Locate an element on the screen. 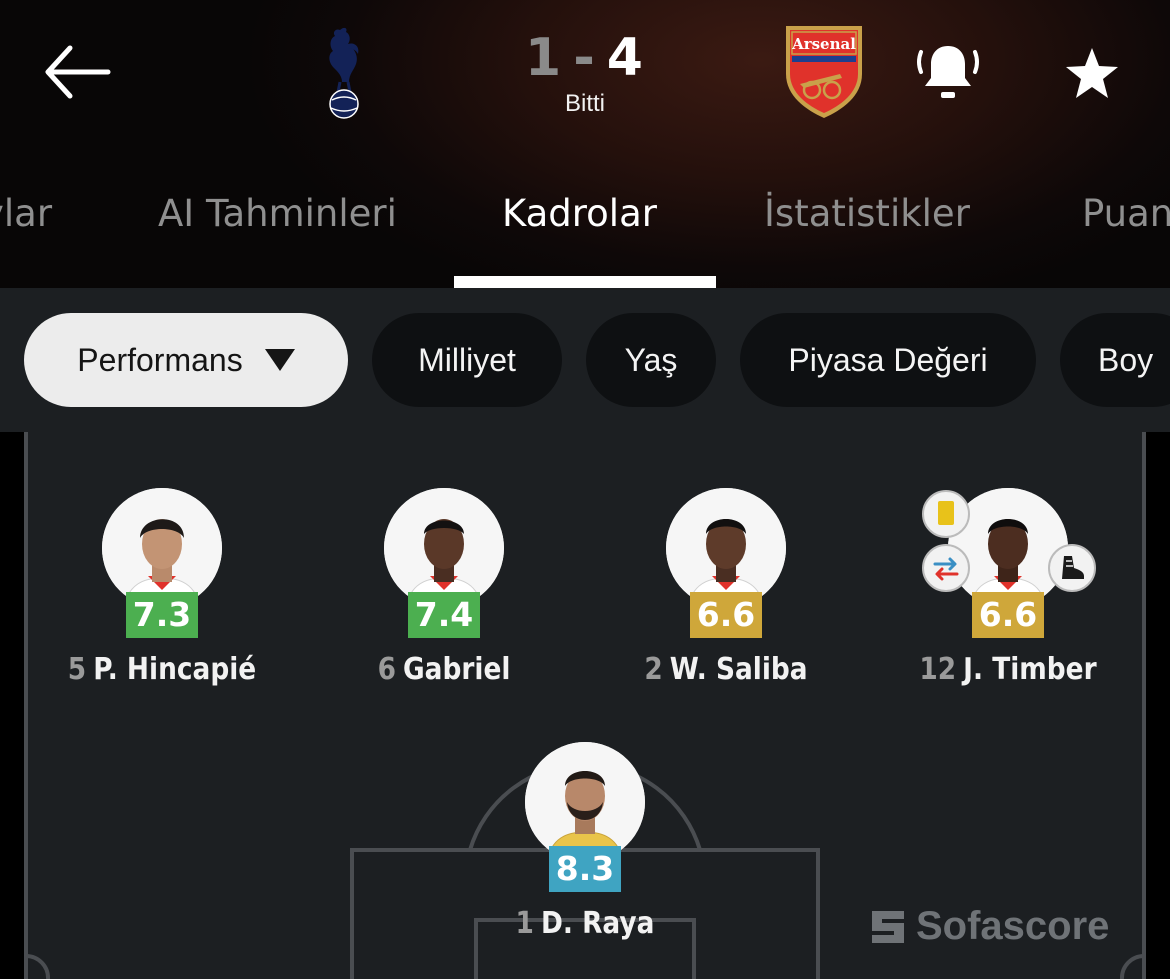 This screenshot has height=979, width=1170. filter-height-label: Boy is located at coordinates (1126, 359).